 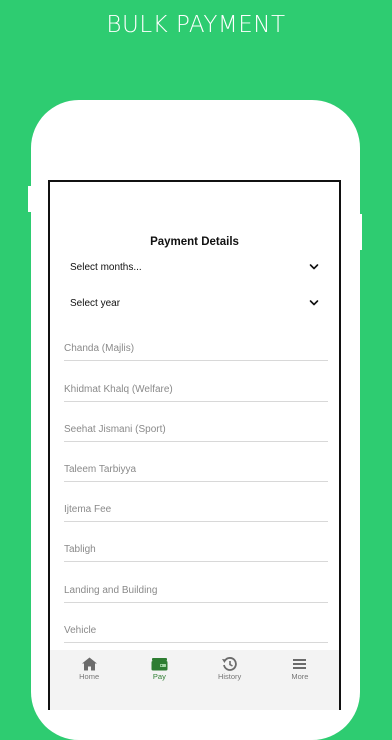 I want to click on tab-history: History, so click(x=230, y=680).